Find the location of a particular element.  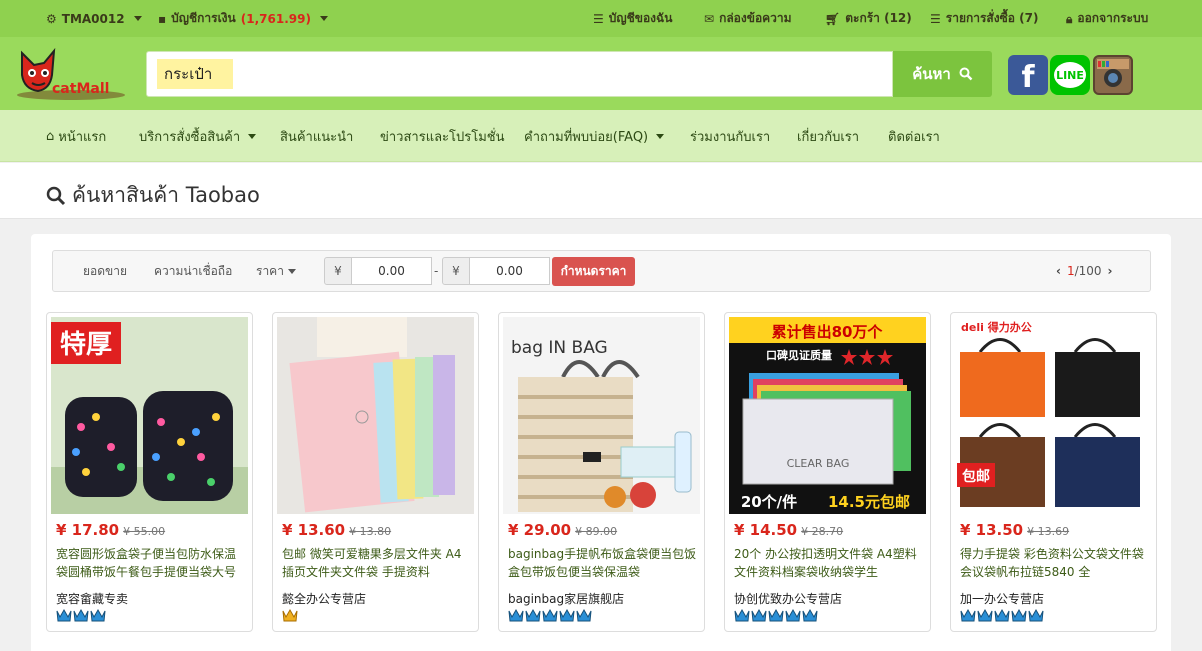

product-old-price: ¥ 55.00 is located at coordinates (144, 531).